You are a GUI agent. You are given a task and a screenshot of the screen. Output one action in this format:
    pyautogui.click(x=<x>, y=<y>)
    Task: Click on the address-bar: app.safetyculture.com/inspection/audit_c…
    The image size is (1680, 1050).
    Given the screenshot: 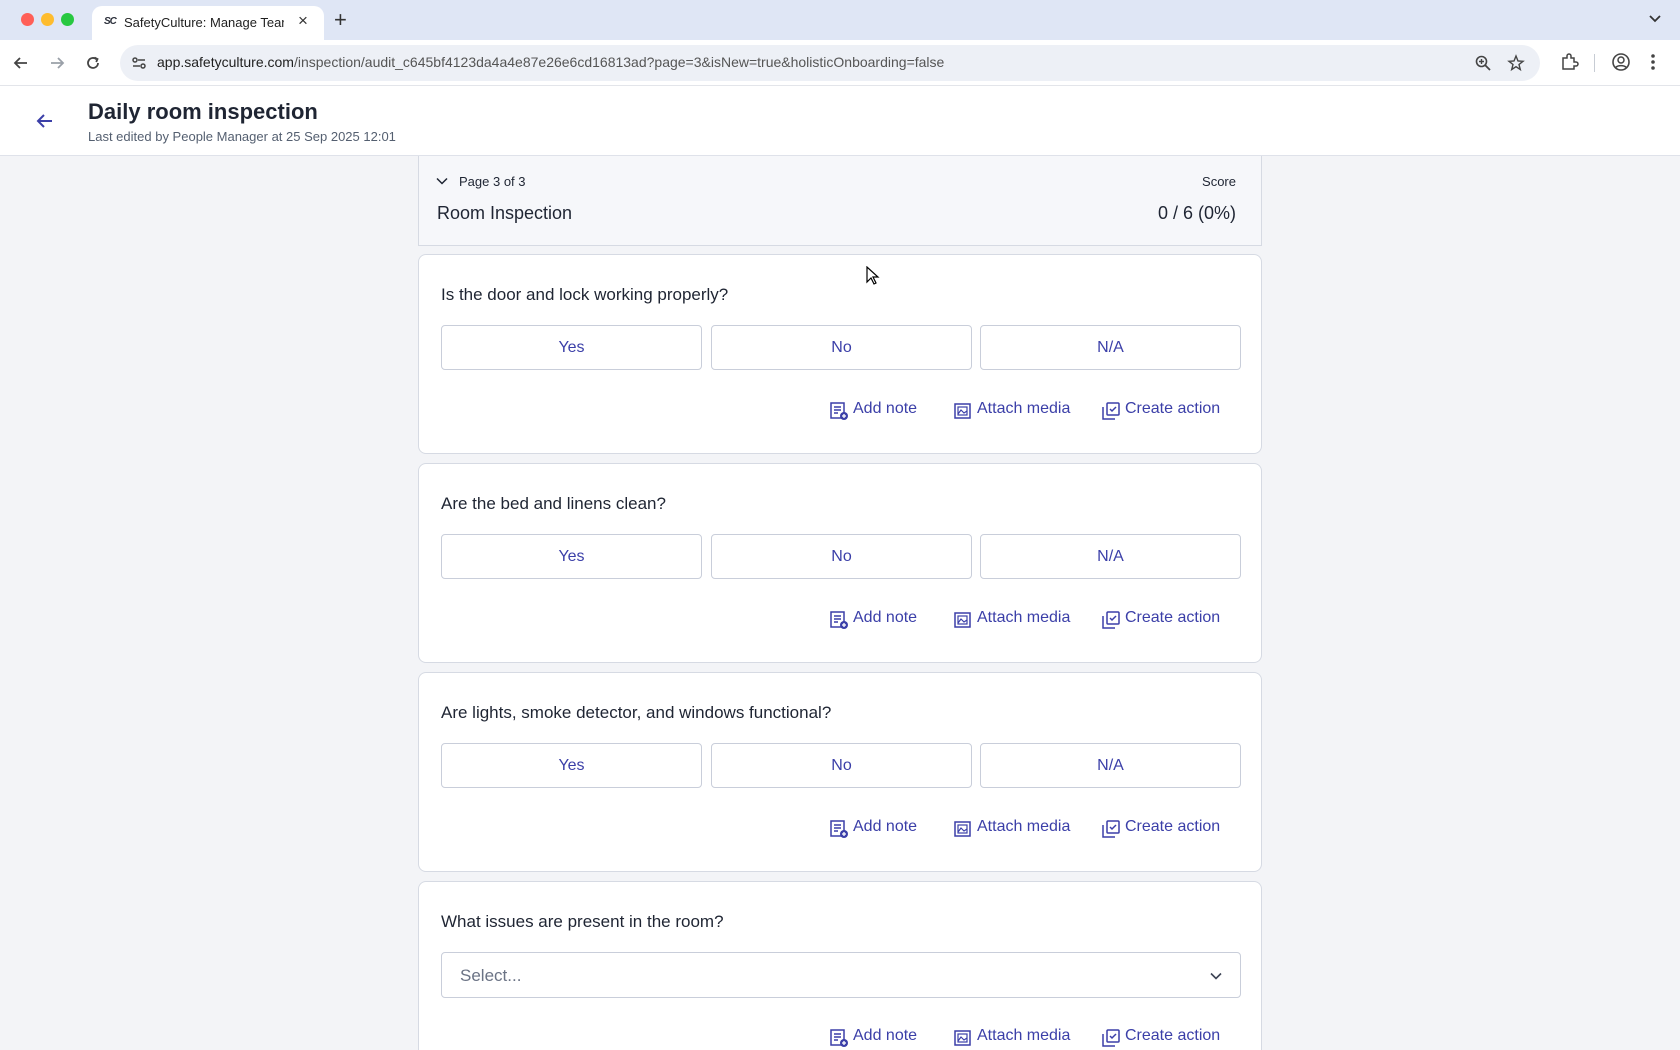 What is the action you would take?
    pyautogui.click(x=830, y=63)
    